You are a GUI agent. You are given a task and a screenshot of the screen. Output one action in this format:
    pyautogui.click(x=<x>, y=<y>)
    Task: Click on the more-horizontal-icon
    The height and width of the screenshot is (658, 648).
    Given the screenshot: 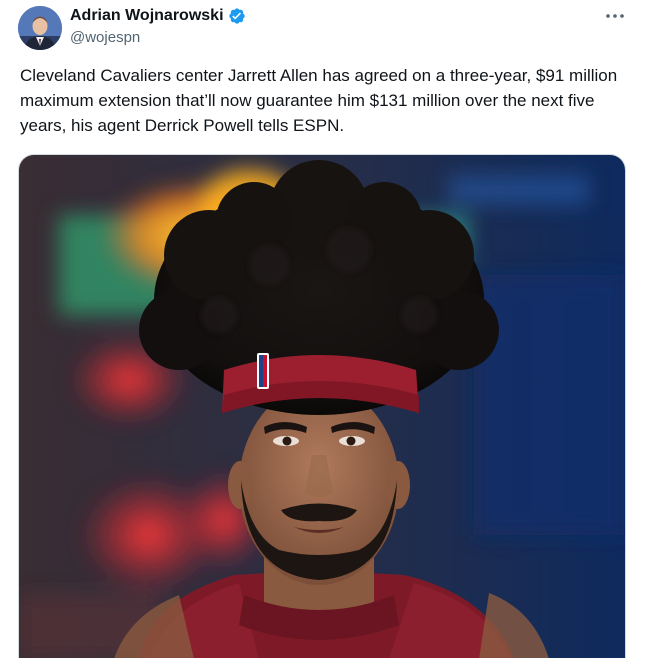 What is the action you would take?
    pyautogui.click(x=615, y=16)
    